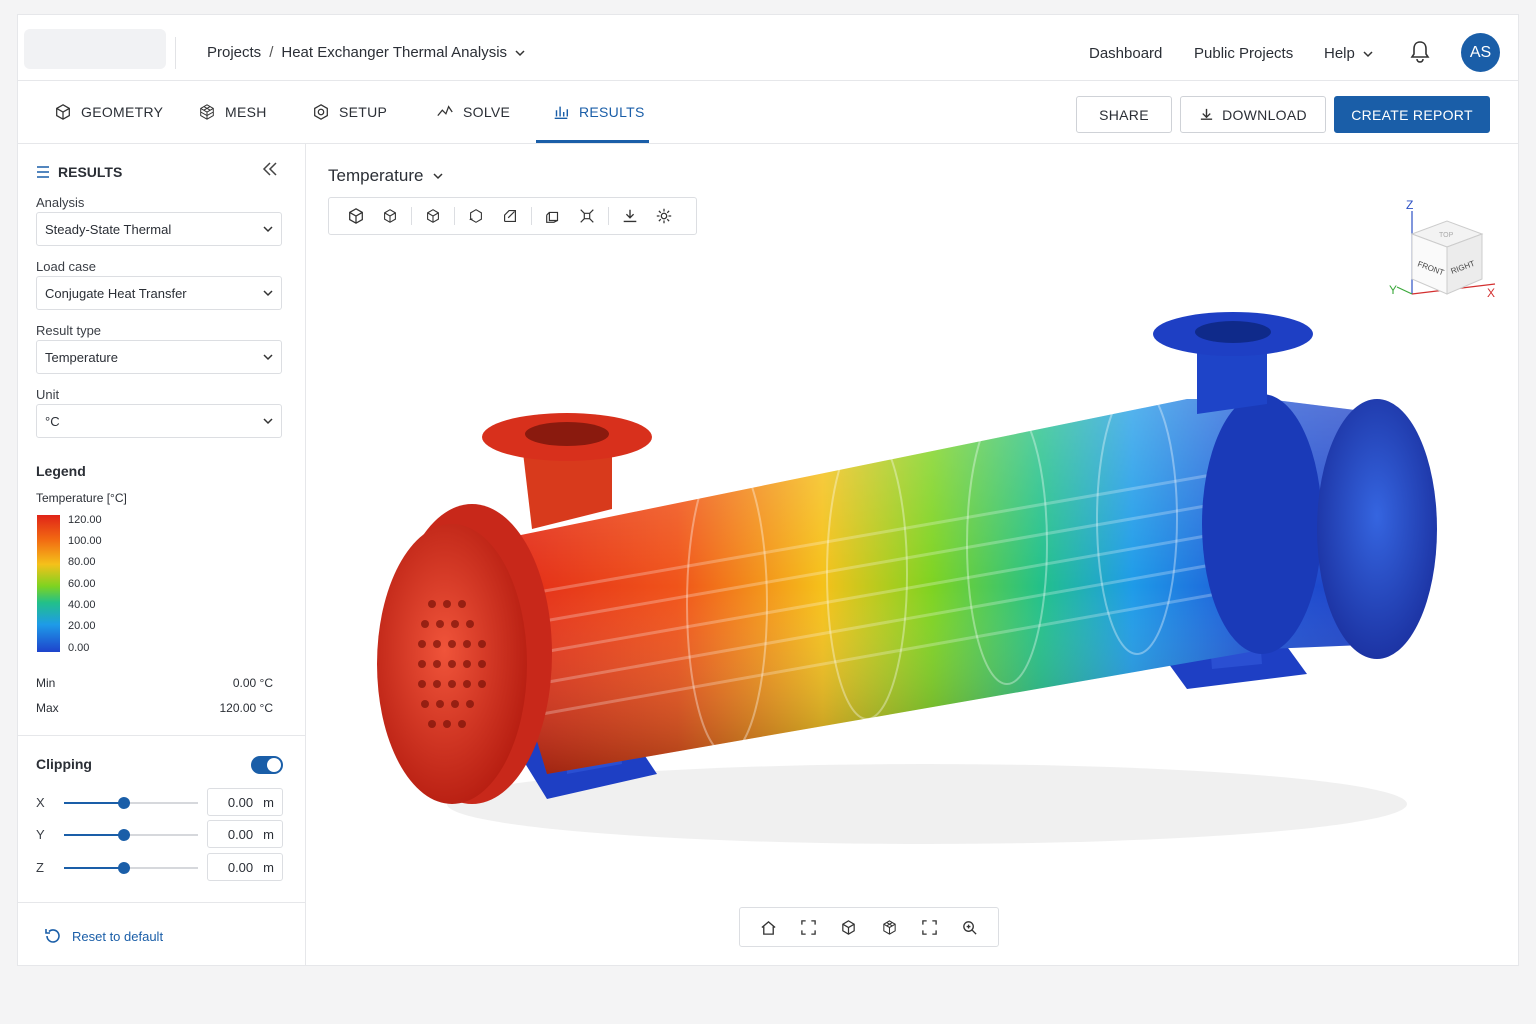 The width and height of the screenshot is (1536, 1024). I want to click on result-selector: Temperature, so click(385, 176).